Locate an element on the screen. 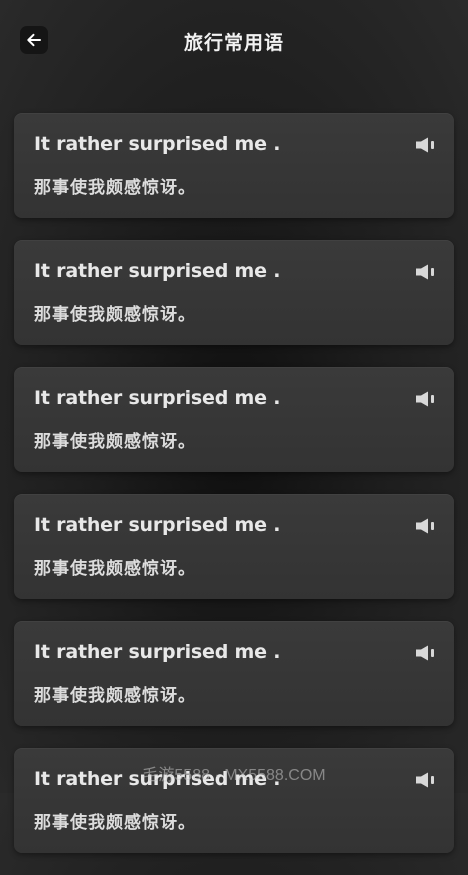 Image resolution: width=468 pixels, height=875 pixels. app-header: 旅行常用语 is located at coordinates (234, 40).